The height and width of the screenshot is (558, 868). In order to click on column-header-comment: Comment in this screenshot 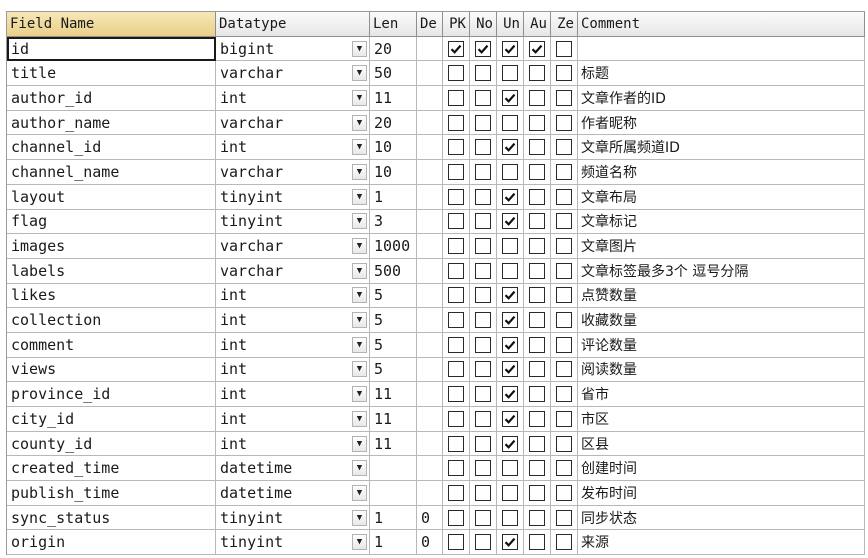, I will do `click(721, 24)`.